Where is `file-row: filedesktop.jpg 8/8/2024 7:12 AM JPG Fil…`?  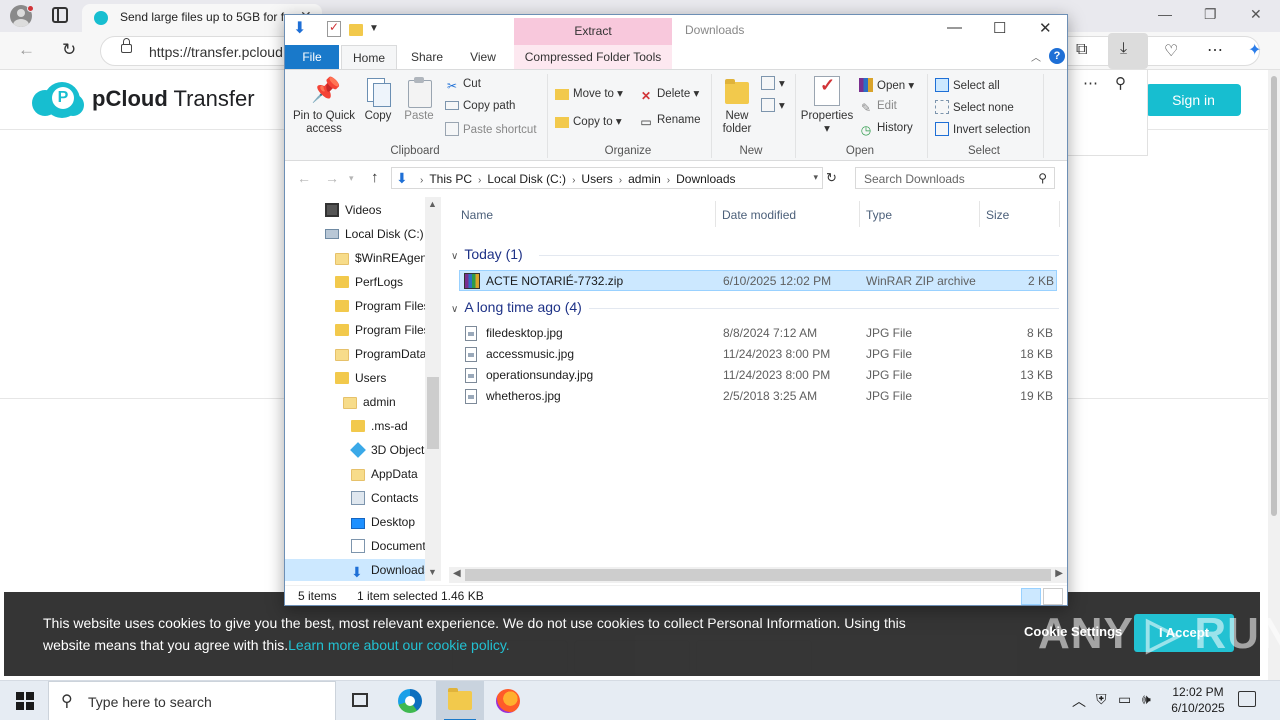 file-row: filedesktop.jpg 8/8/2024 7:12 AM JPG Fil… is located at coordinates (758, 333).